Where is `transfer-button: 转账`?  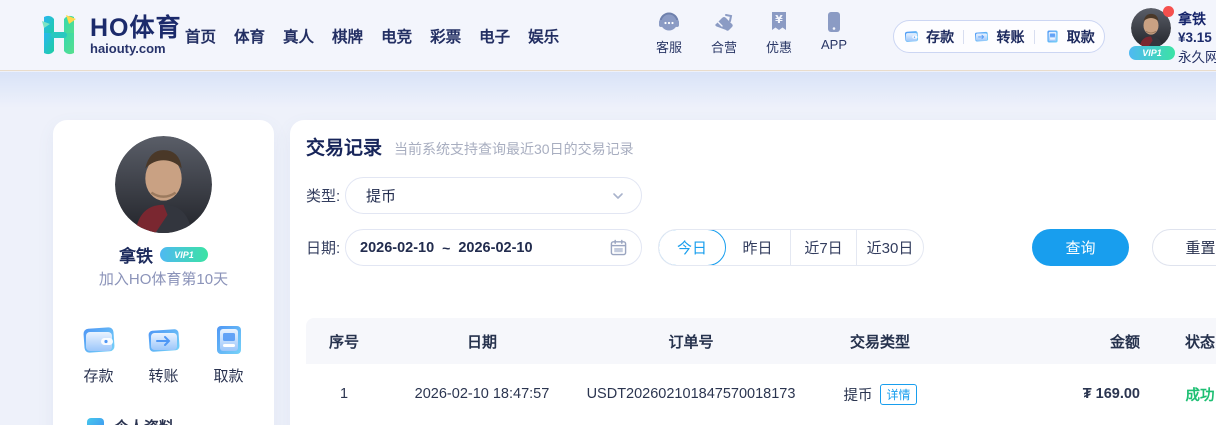 transfer-button: 转账 is located at coordinates (998, 37).